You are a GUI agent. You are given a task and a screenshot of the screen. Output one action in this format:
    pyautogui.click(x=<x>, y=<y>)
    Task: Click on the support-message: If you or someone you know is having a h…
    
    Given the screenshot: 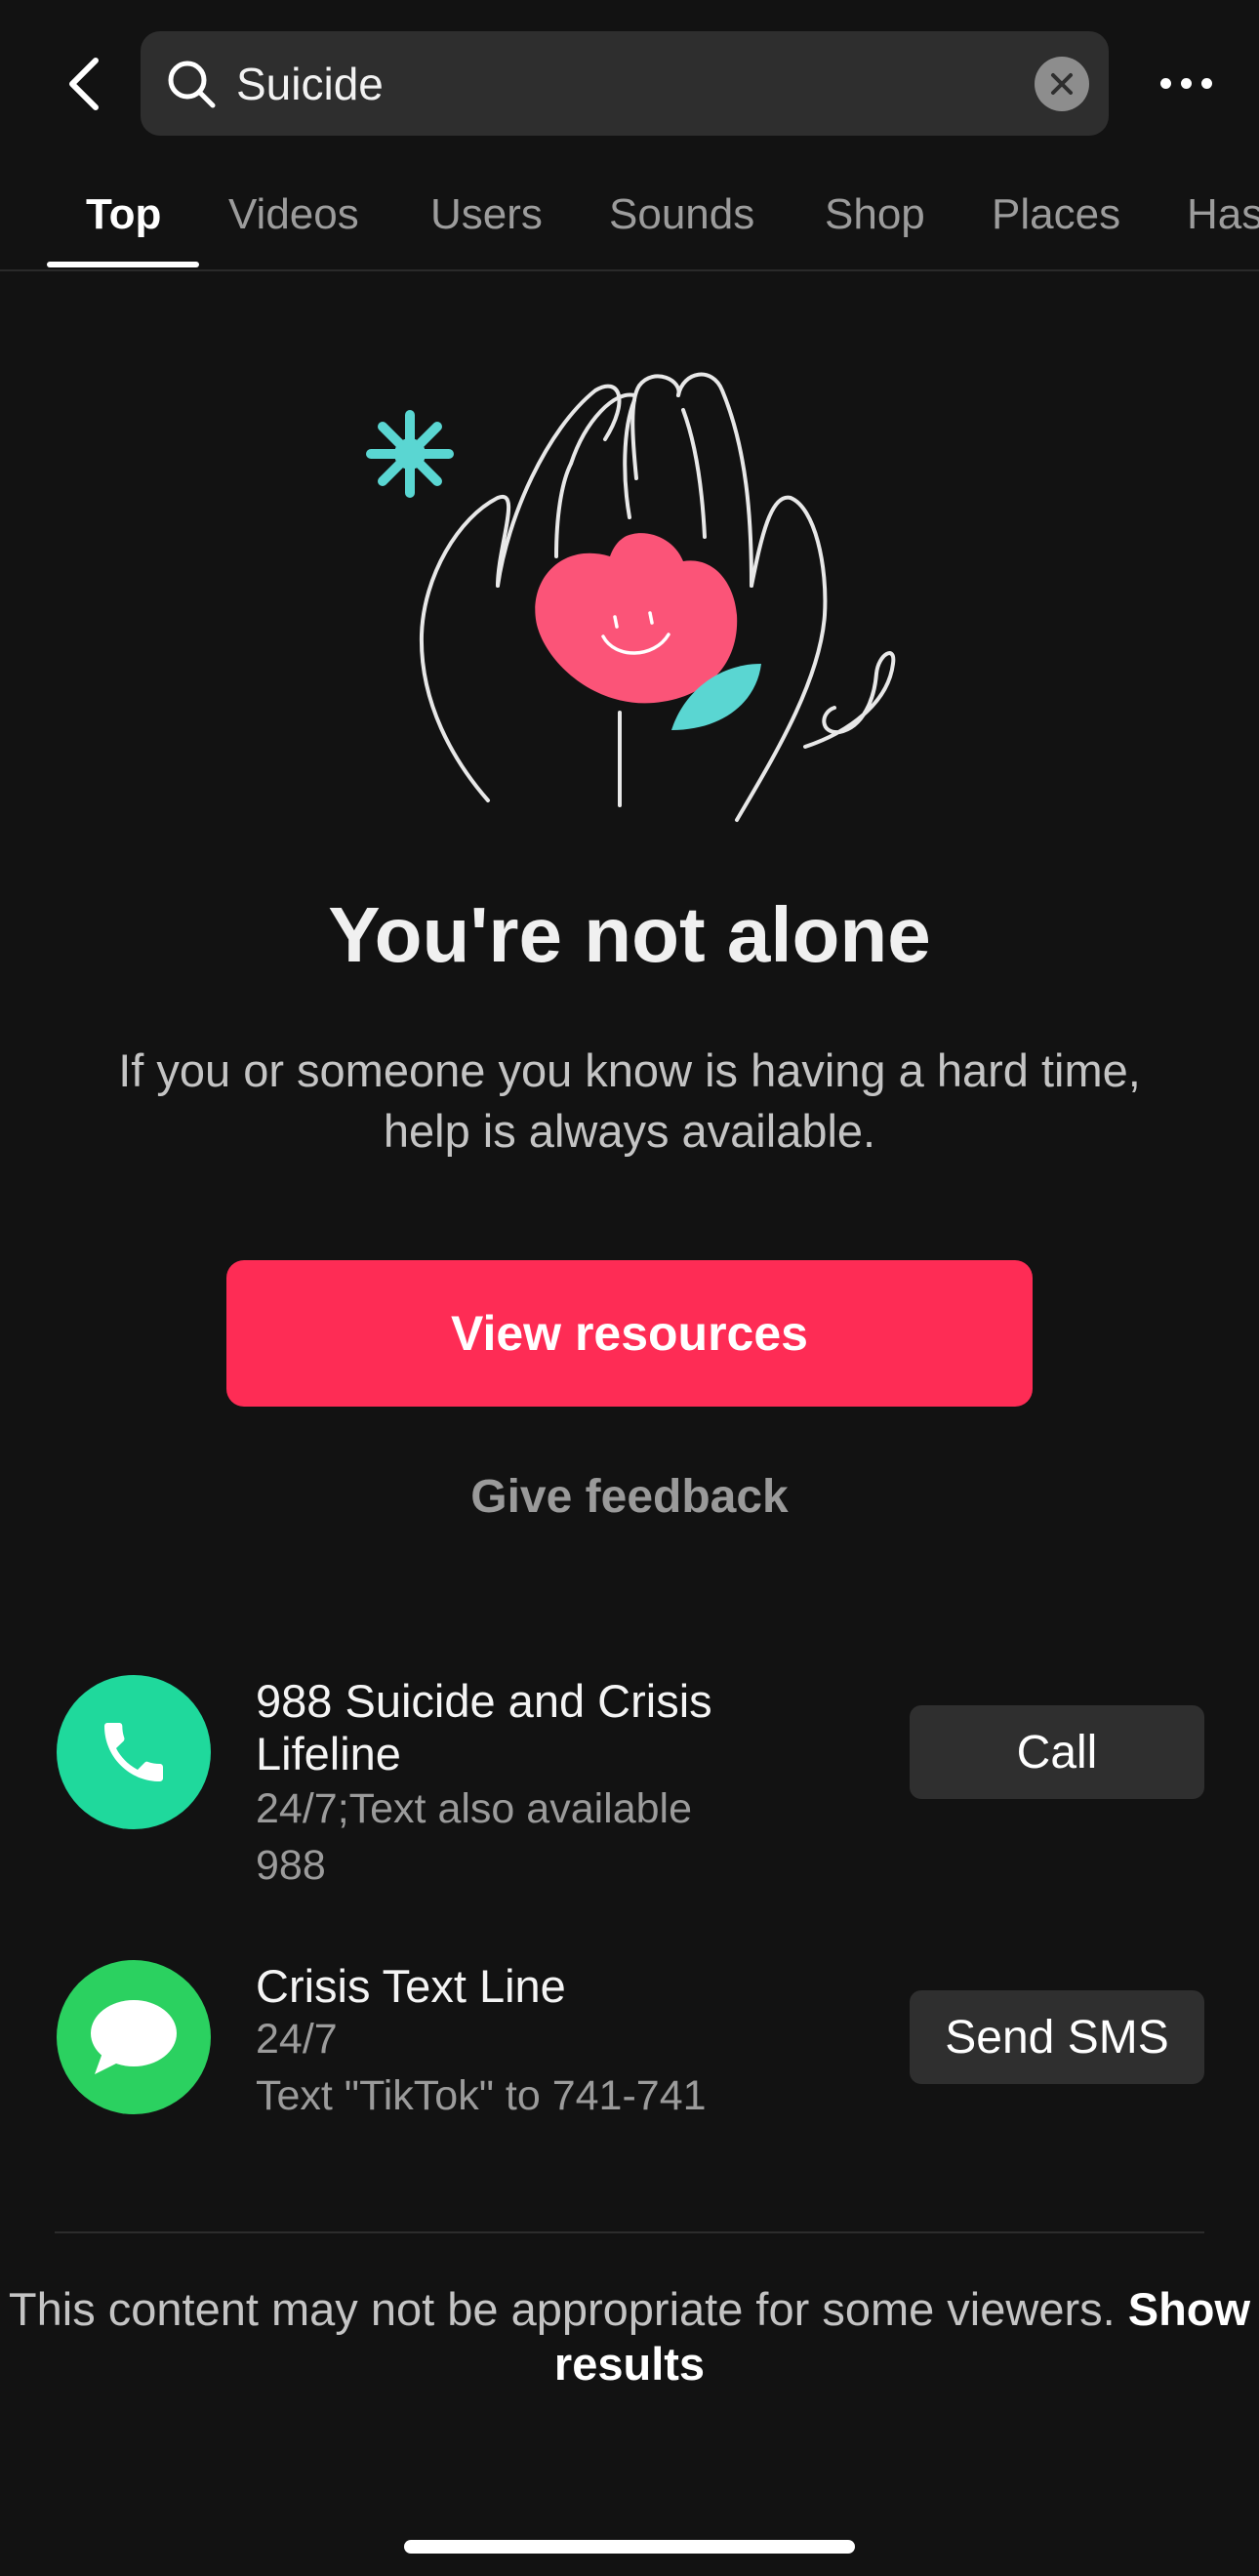 What is the action you would take?
    pyautogui.click(x=629, y=1100)
    